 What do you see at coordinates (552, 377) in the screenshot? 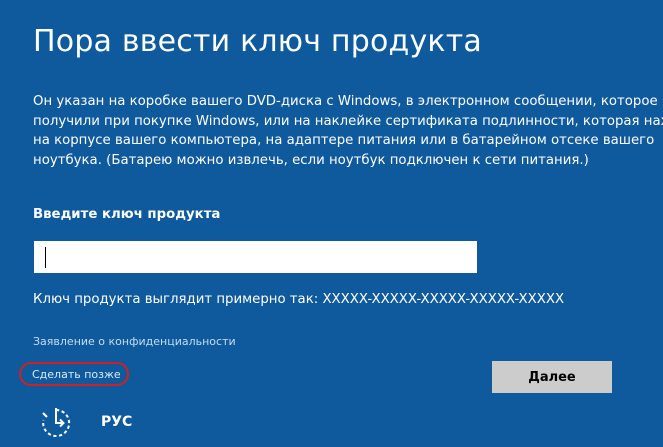
I see `next-button: Далее` at bounding box center [552, 377].